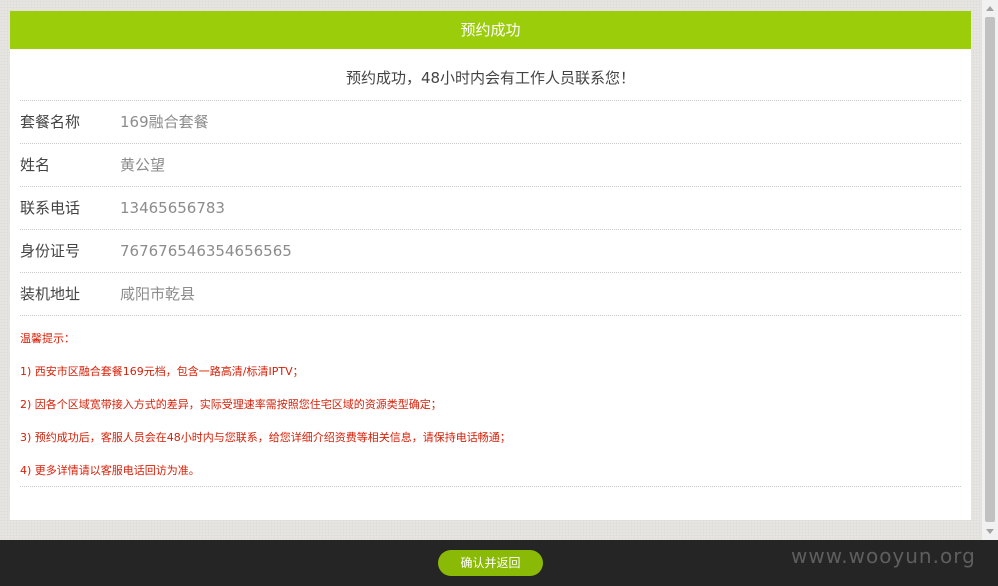  What do you see at coordinates (143, 165) in the screenshot?
I see `detail-value: 黄公望` at bounding box center [143, 165].